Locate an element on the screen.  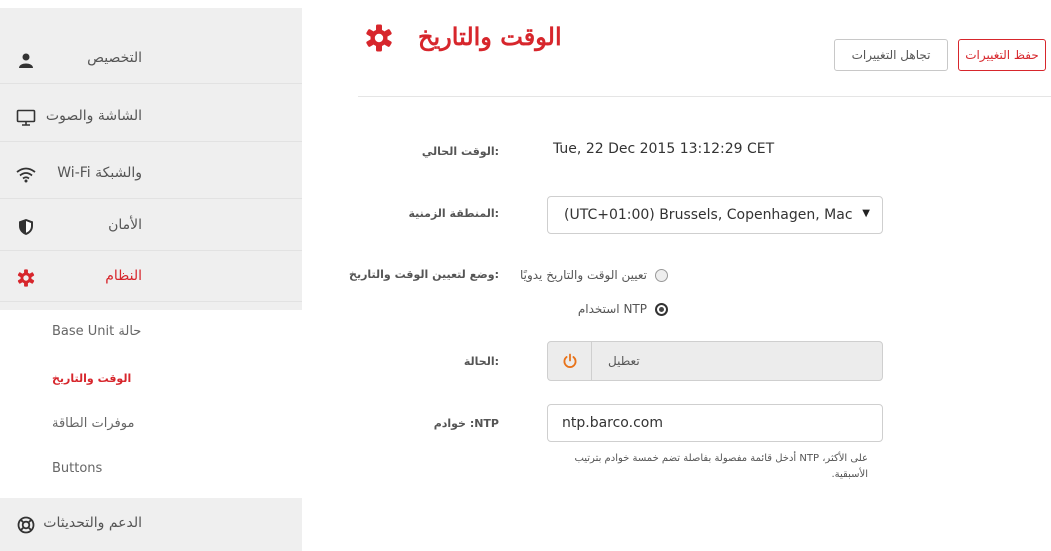
sidebar-item-wifi-network: والشبكة Wi-Fi is located at coordinates (151, 175).